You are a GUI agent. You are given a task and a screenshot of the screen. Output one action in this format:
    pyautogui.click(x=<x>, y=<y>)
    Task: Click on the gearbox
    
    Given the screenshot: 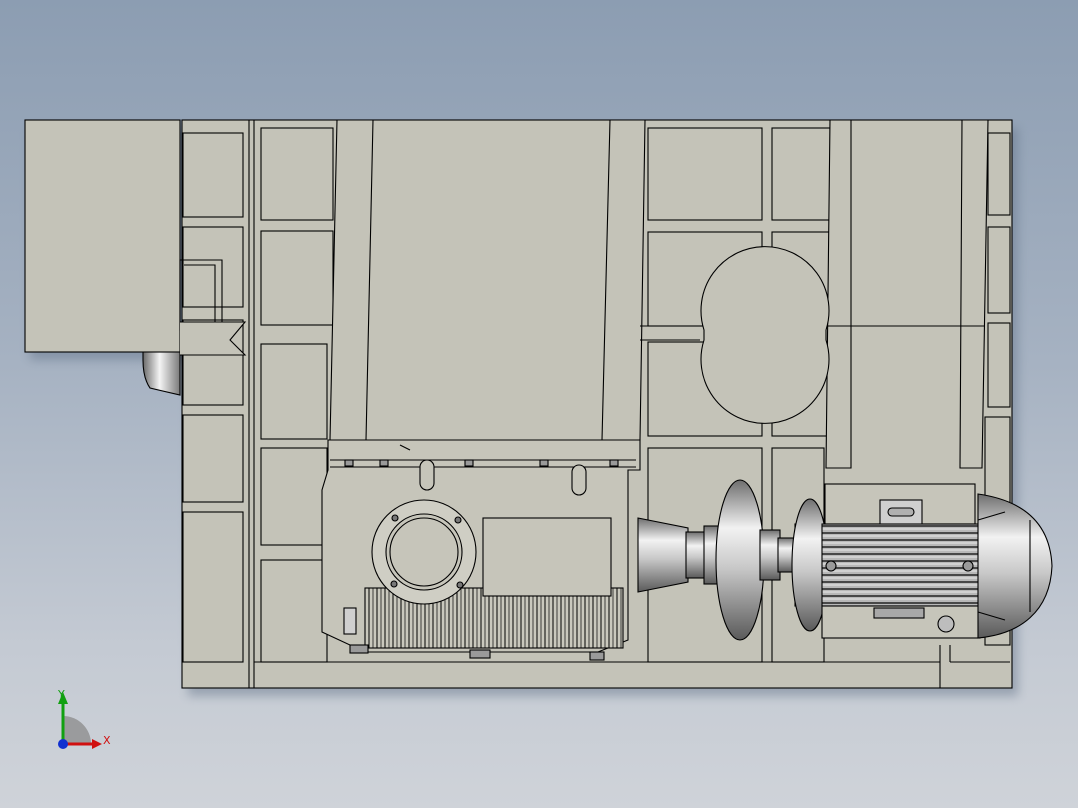 What is the action you would take?
    pyautogui.click(x=481, y=550)
    